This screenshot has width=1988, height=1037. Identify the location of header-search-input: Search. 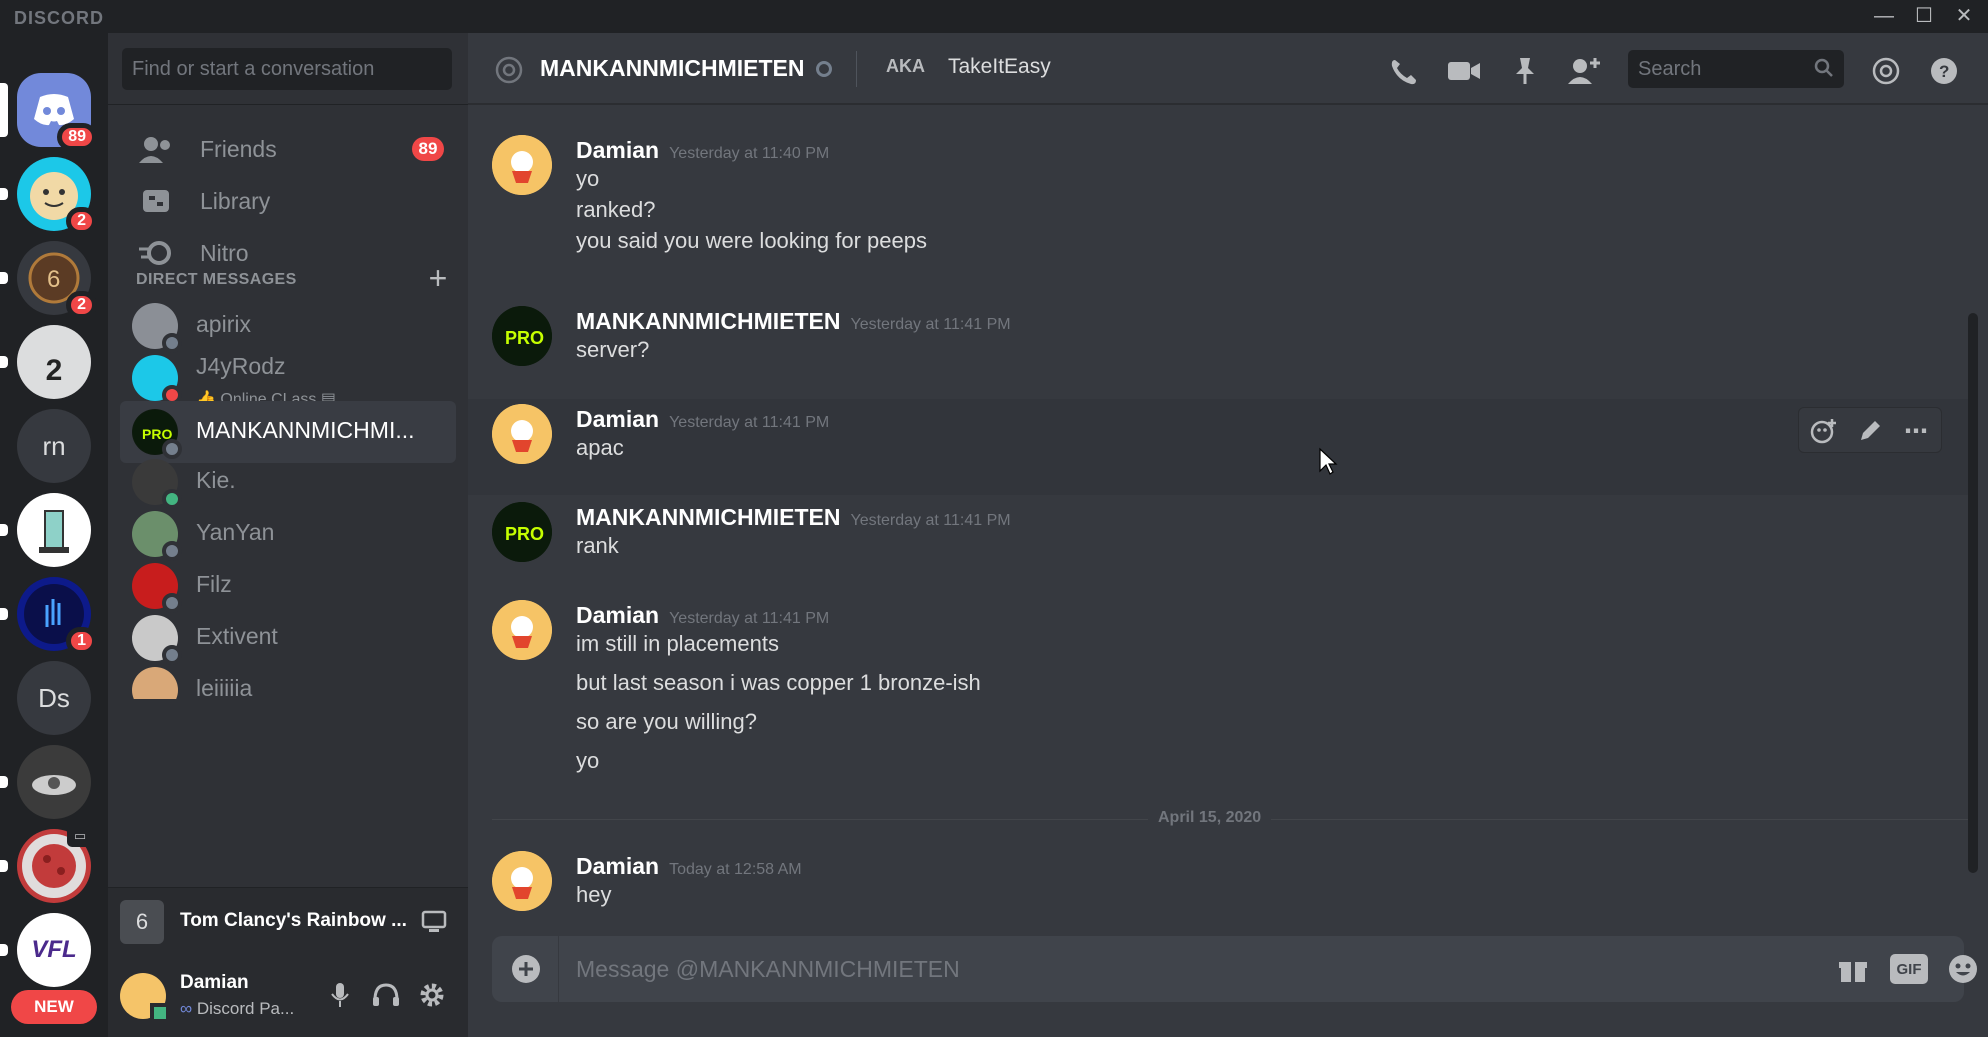
(1736, 69).